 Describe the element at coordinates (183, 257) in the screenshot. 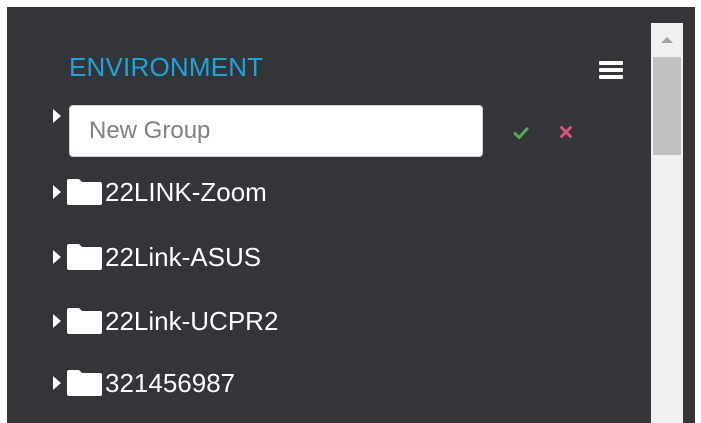

I see `tree-item-label: 22Link-ASUS` at that location.